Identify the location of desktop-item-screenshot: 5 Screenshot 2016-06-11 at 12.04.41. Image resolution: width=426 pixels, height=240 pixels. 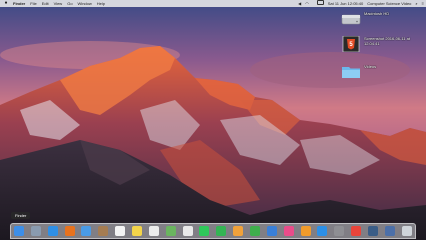
(382, 44).